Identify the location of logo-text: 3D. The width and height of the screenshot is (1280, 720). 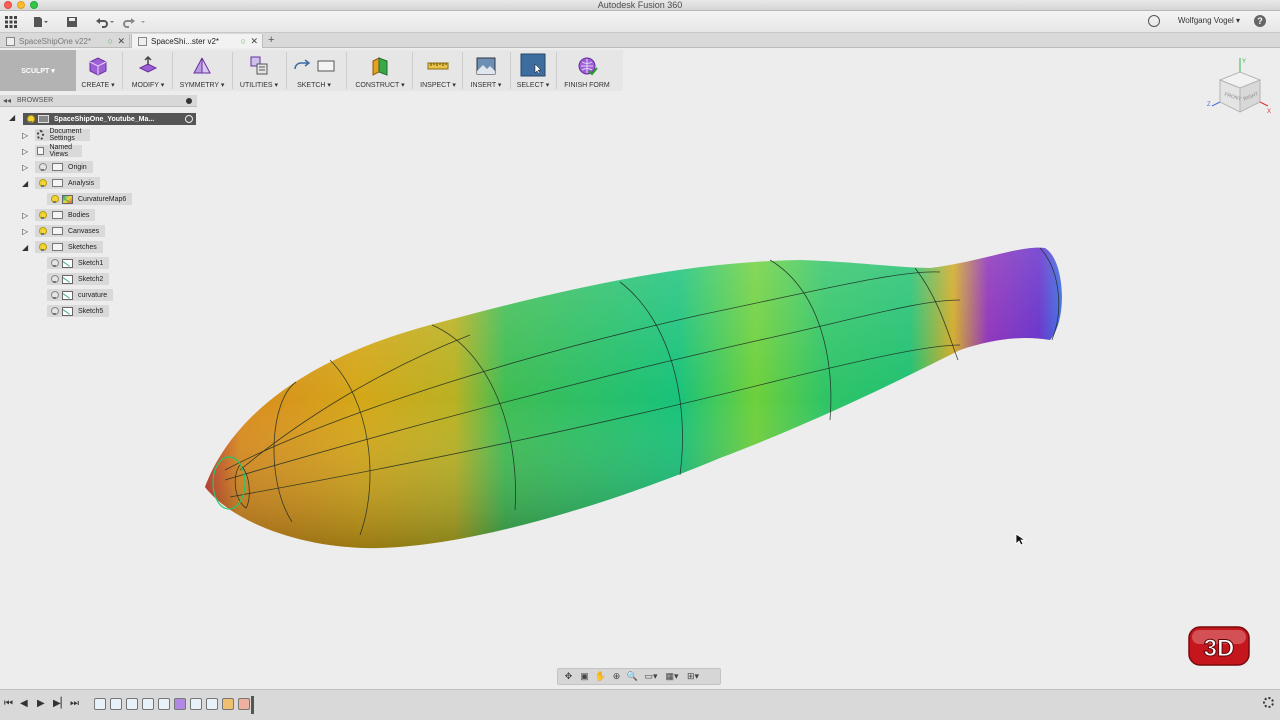
(1219, 648).